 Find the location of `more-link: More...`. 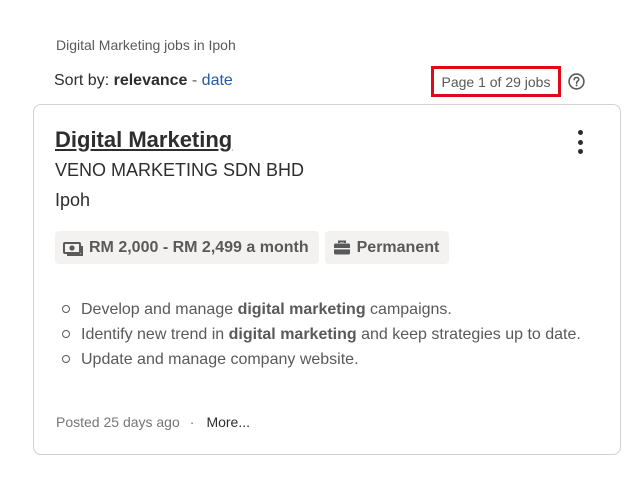

more-link: More... is located at coordinates (228, 422).